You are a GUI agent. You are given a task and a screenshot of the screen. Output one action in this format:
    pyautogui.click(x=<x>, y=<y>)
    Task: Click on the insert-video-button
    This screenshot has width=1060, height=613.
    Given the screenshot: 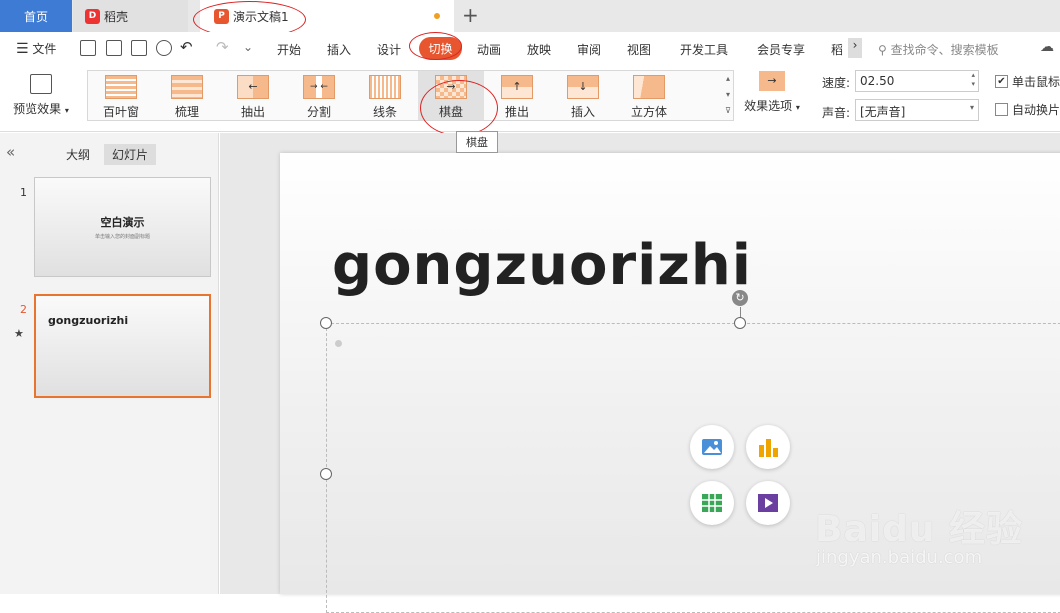 What is the action you would take?
    pyautogui.click(x=768, y=503)
    